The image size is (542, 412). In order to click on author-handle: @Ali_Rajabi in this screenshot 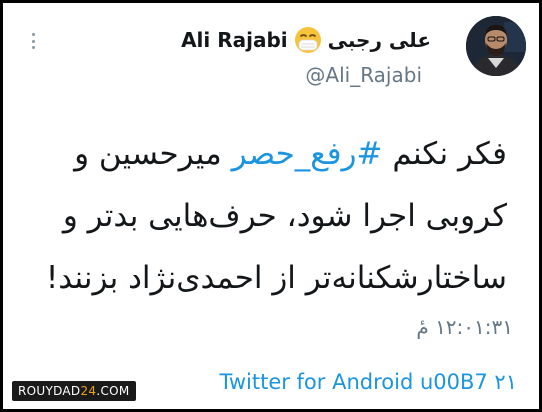, I will do `click(363, 75)`.